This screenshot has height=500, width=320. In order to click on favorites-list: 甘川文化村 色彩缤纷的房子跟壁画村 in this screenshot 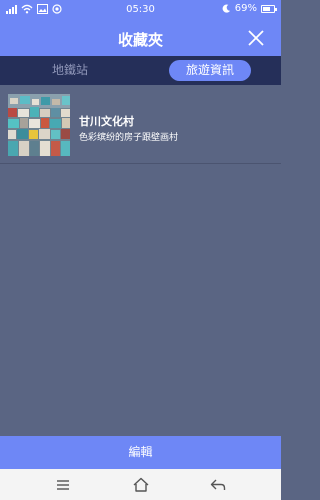, I will do `click(140, 124)`.